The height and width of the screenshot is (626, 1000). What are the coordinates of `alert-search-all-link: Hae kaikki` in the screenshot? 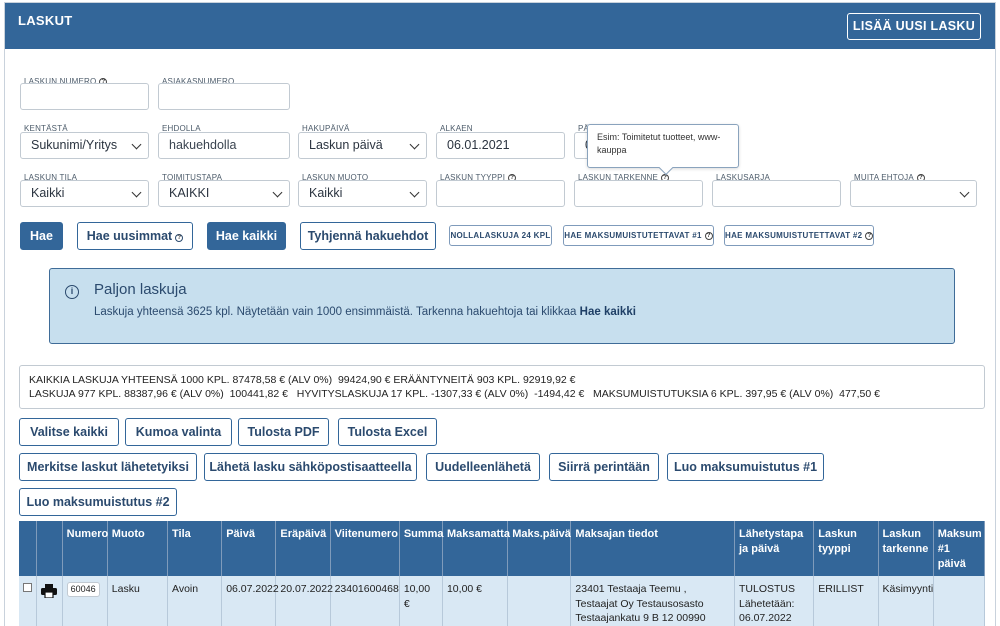 It's located at (608, 312).